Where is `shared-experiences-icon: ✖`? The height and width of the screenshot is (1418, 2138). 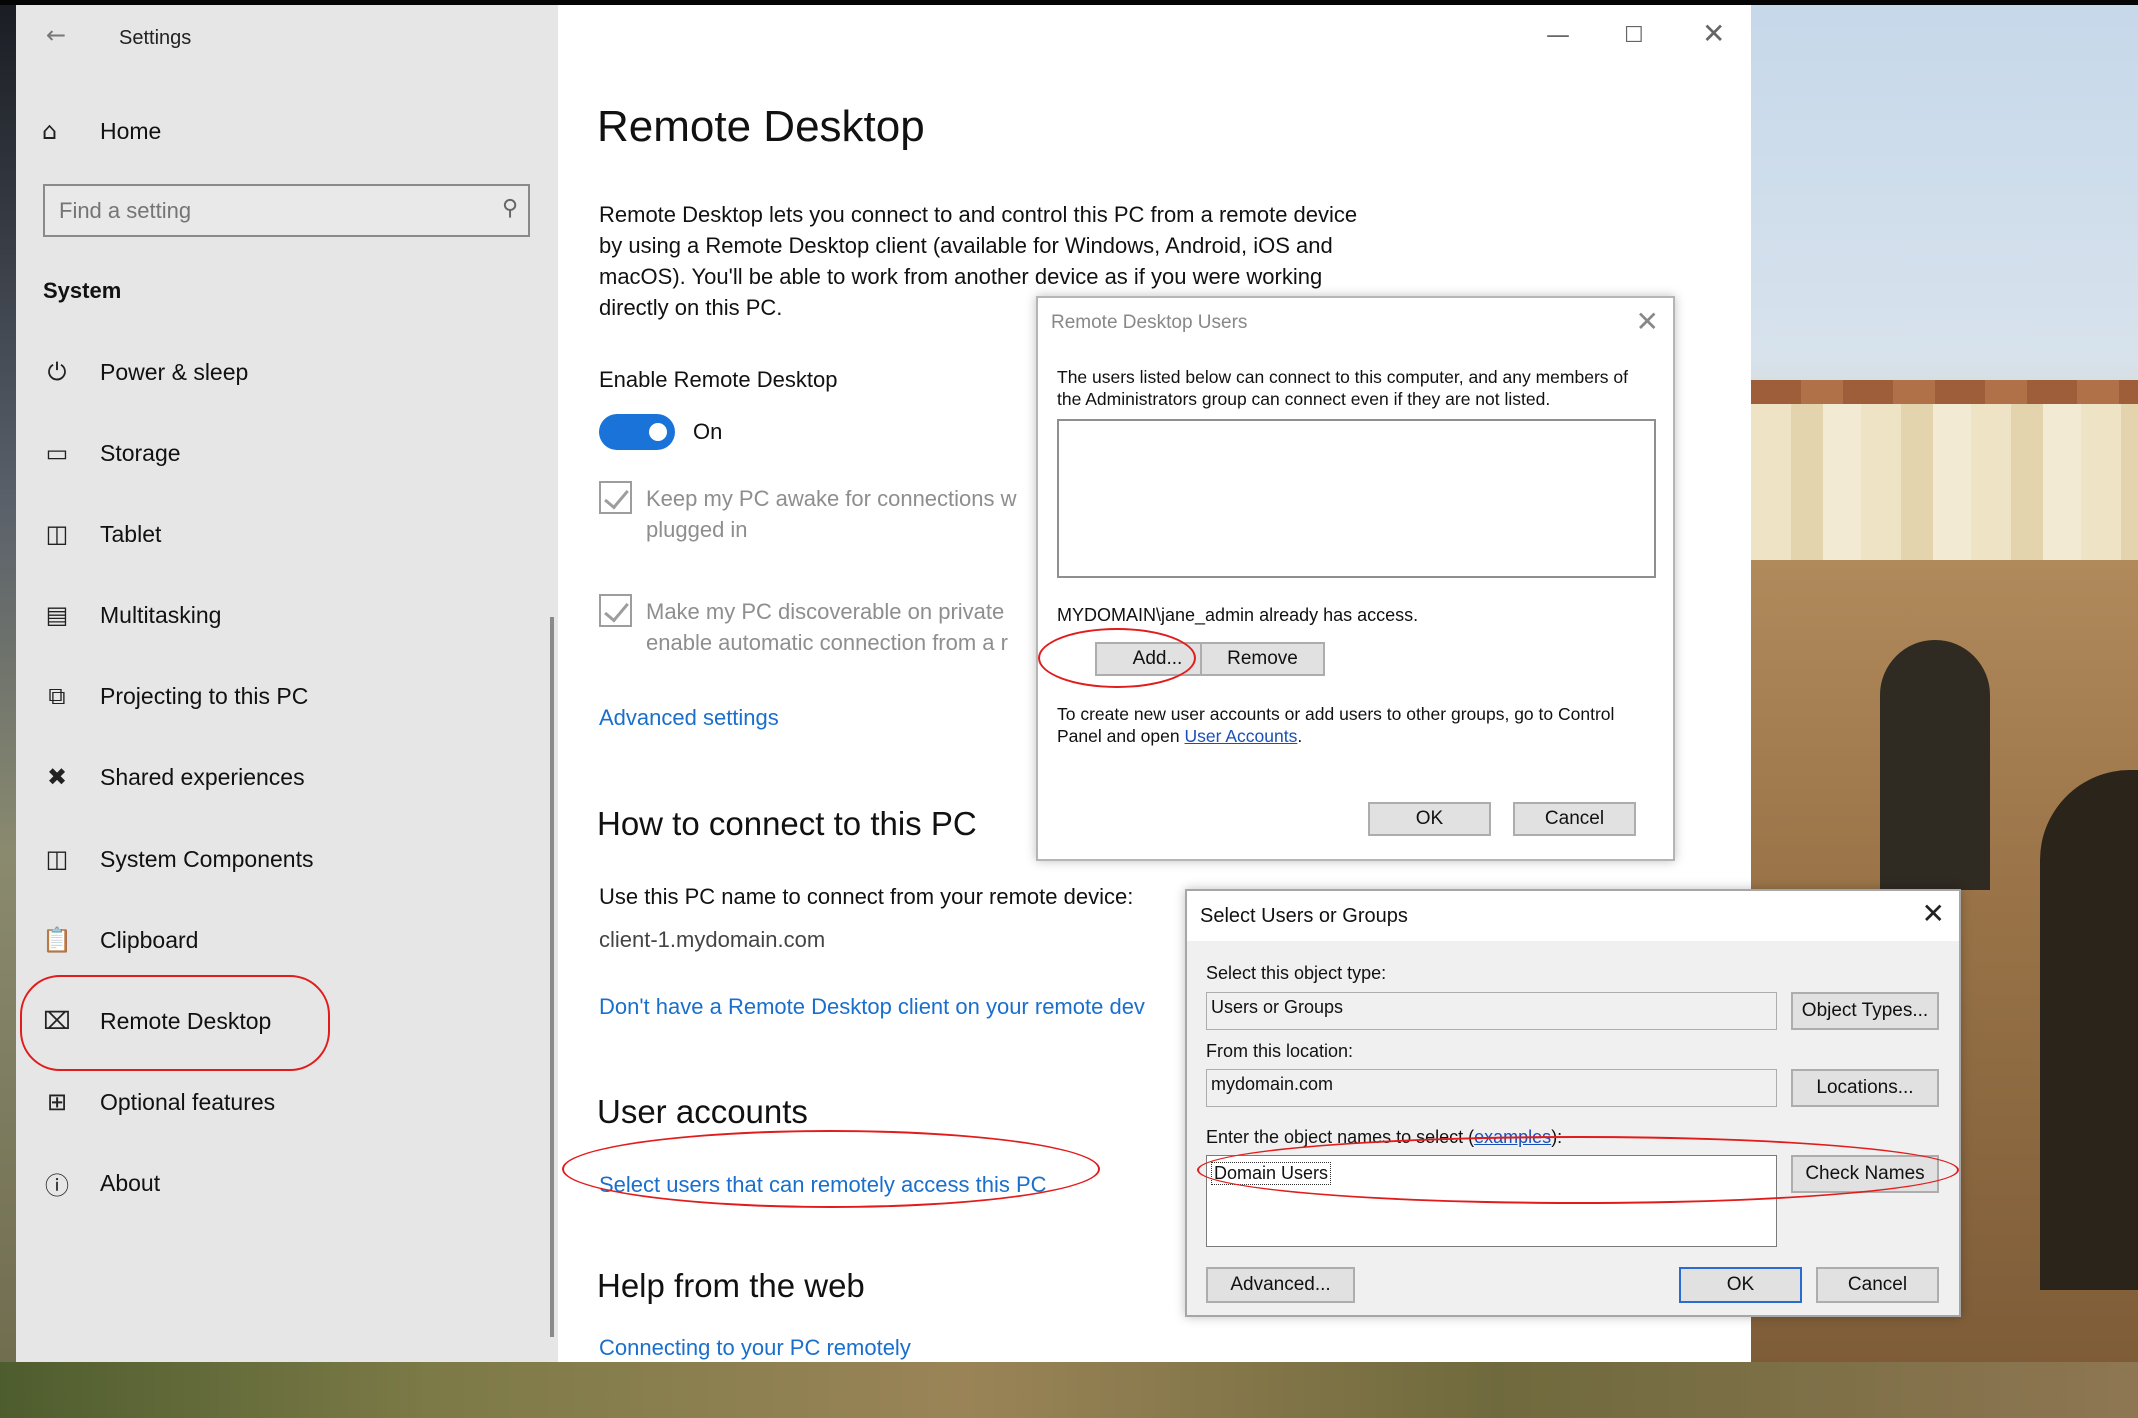
shared-experiences-icon: ✖ is located at coordinates (57, 777).